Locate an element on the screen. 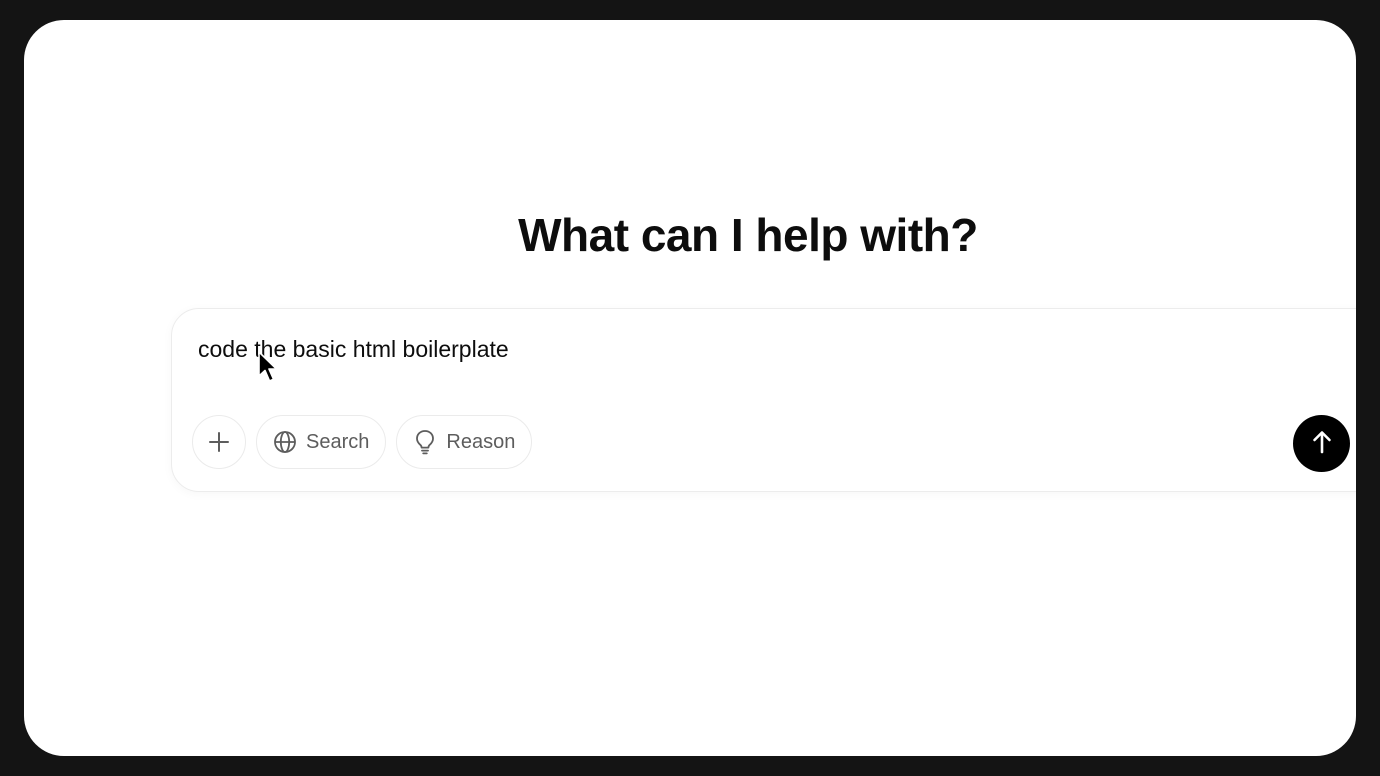 Image resolution: width=1380 pixels, height=776 pixels. attach-button is located at coordinates (219, 442).